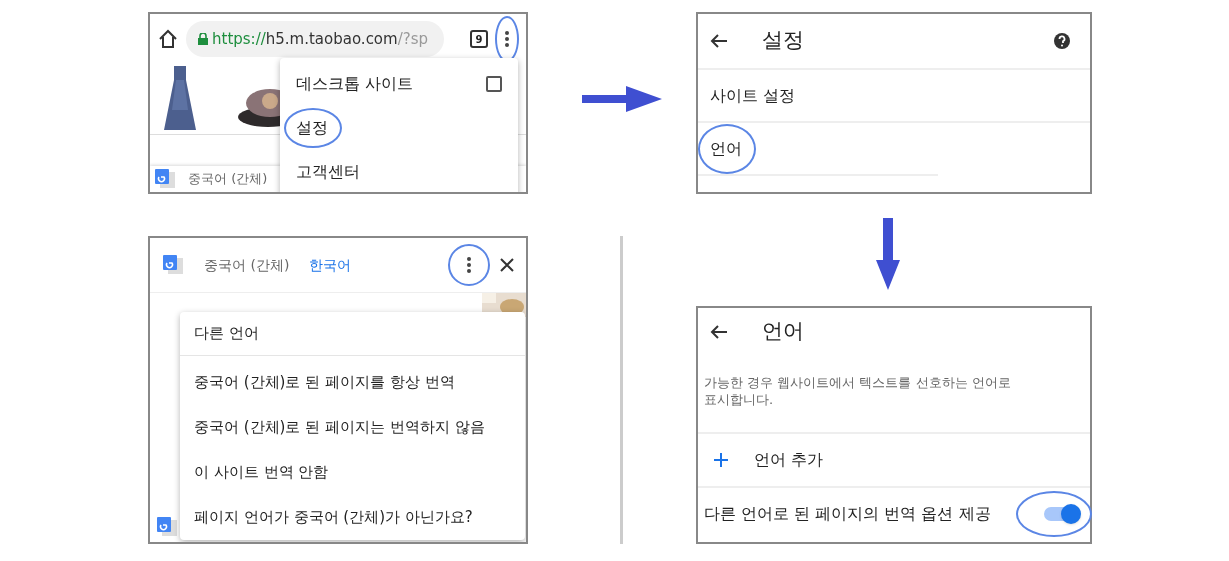 The width and height of the screenshot is (1229, 561). What do you see at coordinates (399, 84) in the screenshot?
I see `menu-item: 데스크톱 사이트` at bounding box center [399, 84].